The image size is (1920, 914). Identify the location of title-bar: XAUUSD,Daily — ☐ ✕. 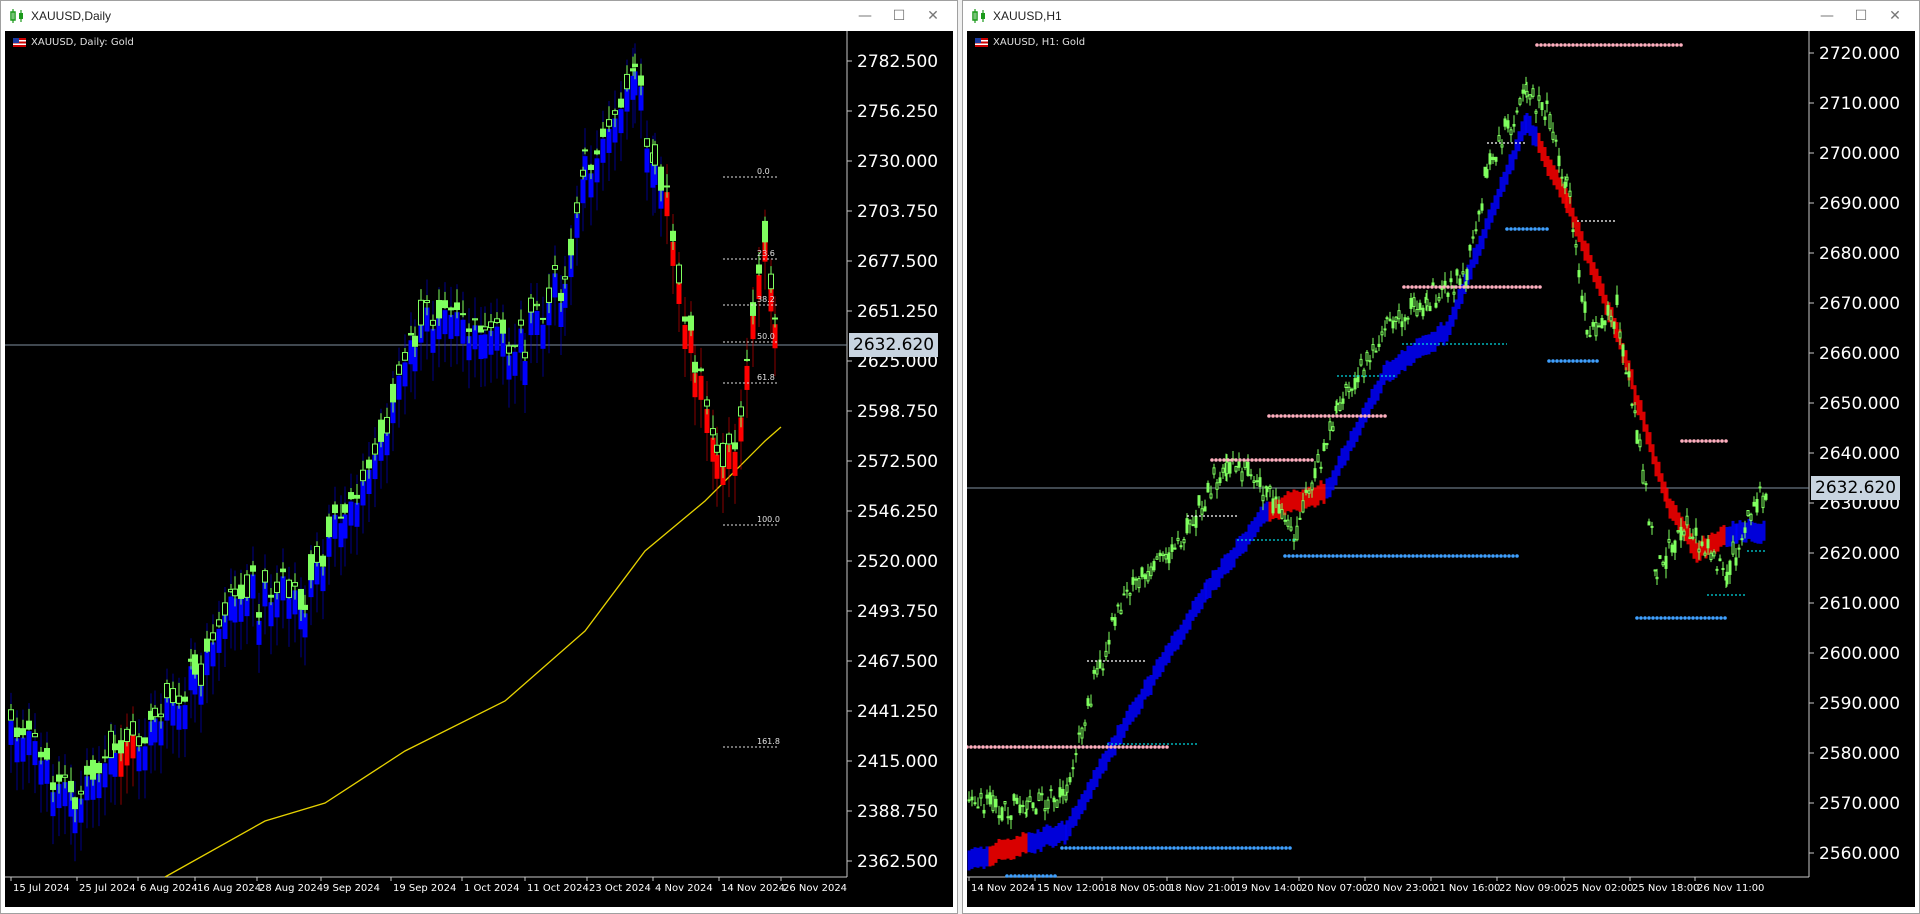
(479, 16).